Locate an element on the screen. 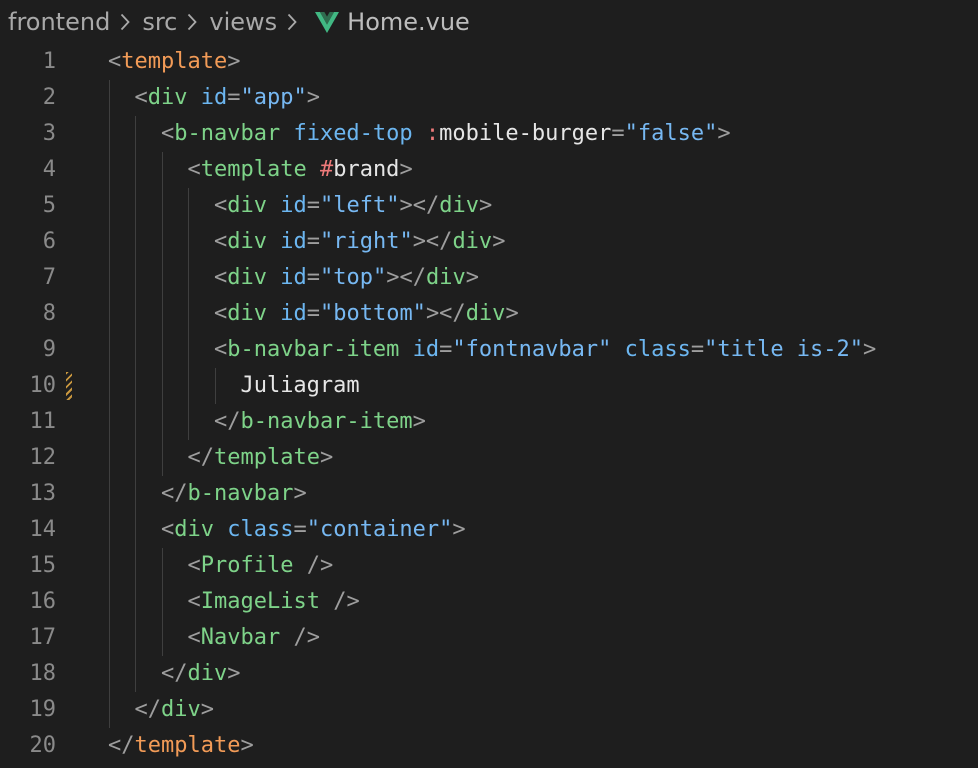 This screenshot has height=768, width=978. code-token: ImageList is located at coordinates (260, 601).